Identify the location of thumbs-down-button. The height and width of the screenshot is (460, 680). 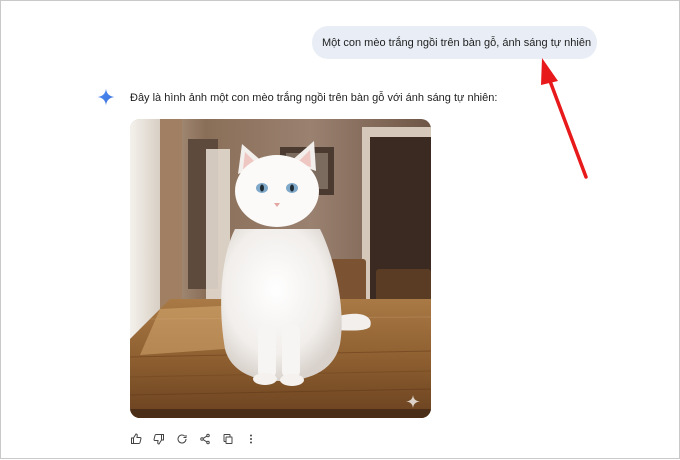
(159, 439).